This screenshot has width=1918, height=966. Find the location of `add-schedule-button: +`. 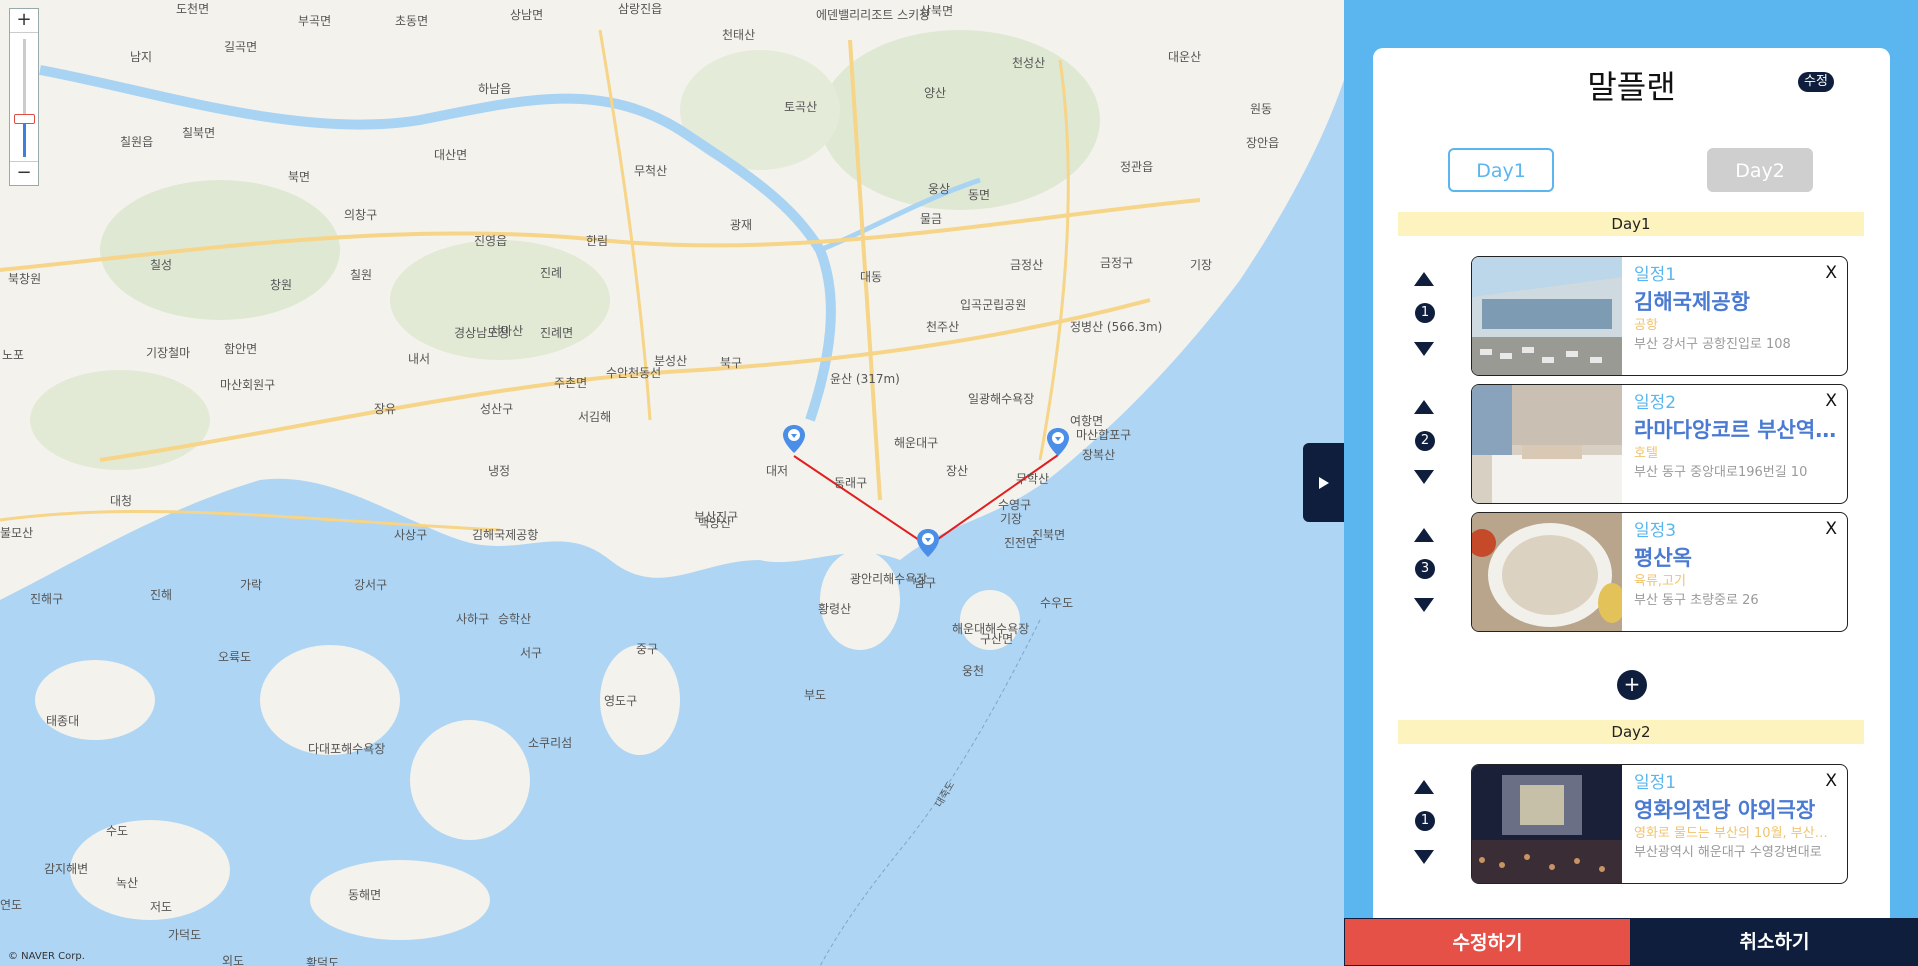

add-schedule-button: + is located at coordinates (1632, 685).